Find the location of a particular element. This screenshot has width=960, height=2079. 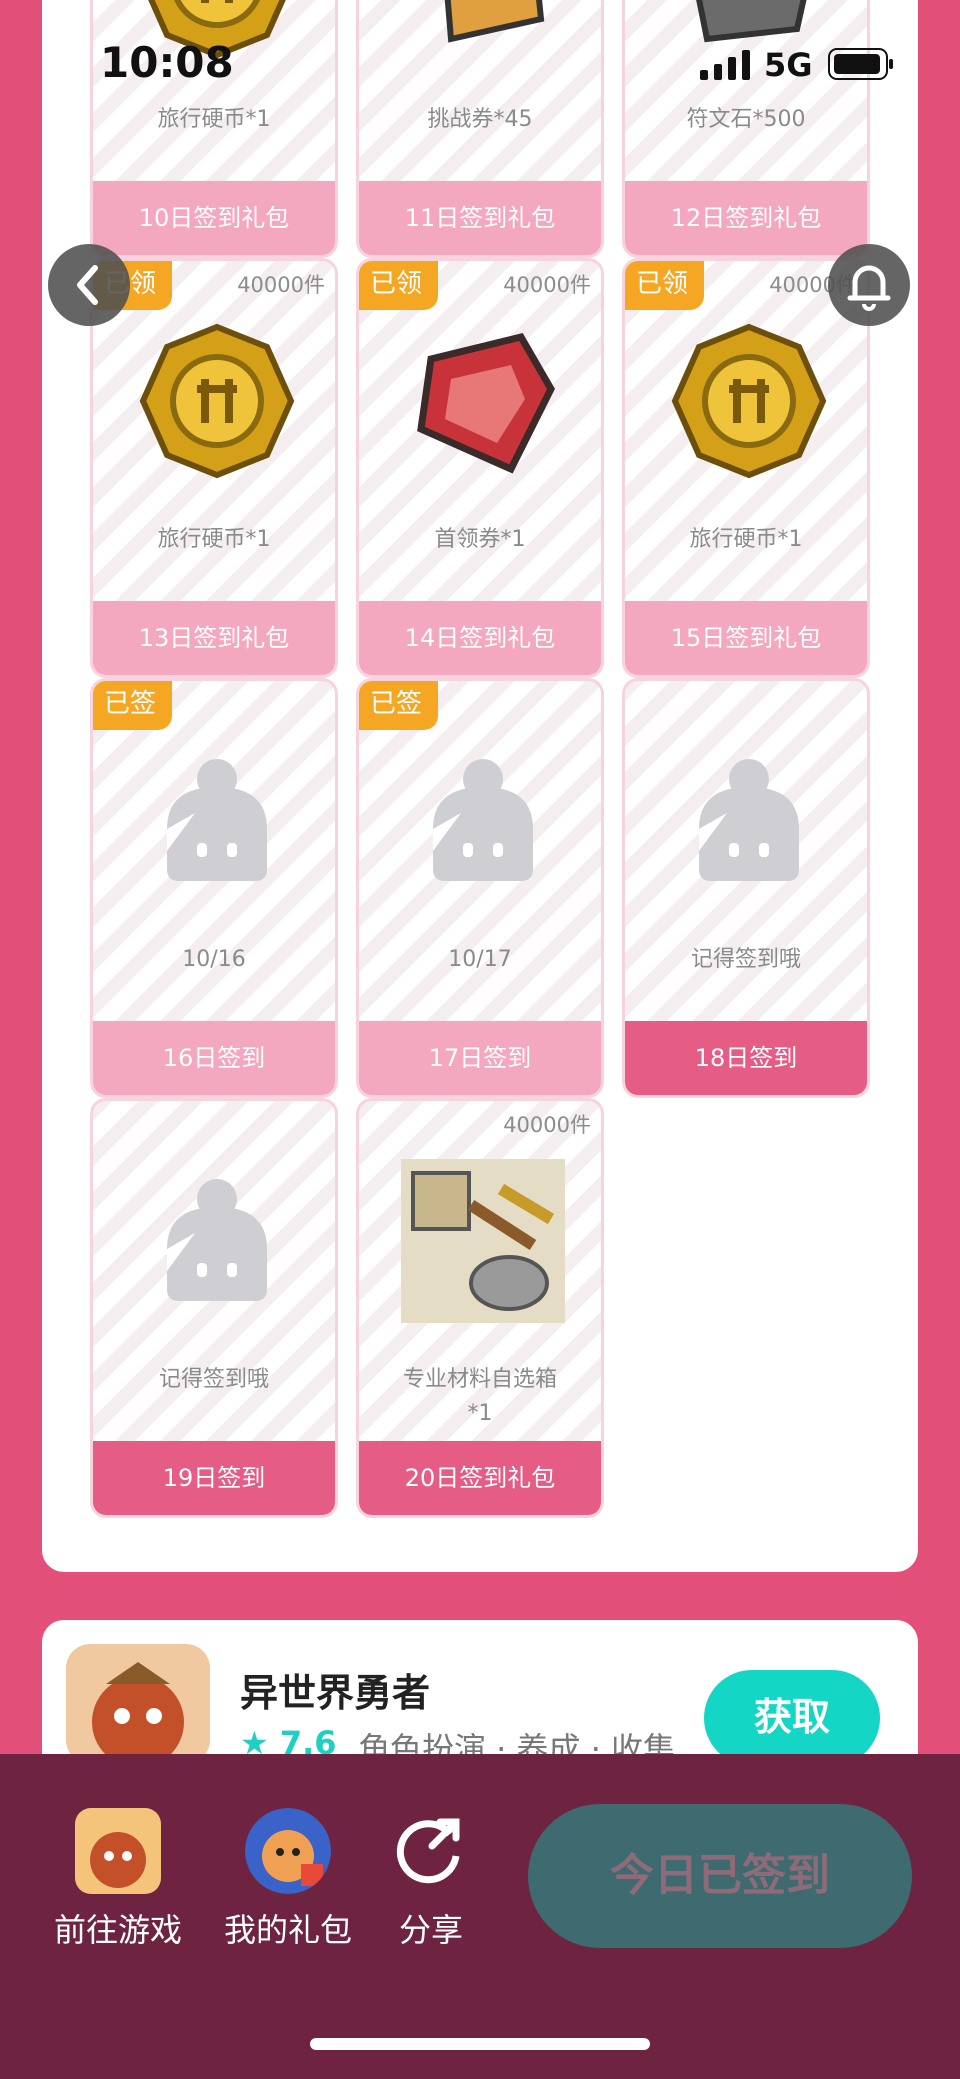

sign-in-day-button: 11日签到礼包 is located at coordinates (480, 218).